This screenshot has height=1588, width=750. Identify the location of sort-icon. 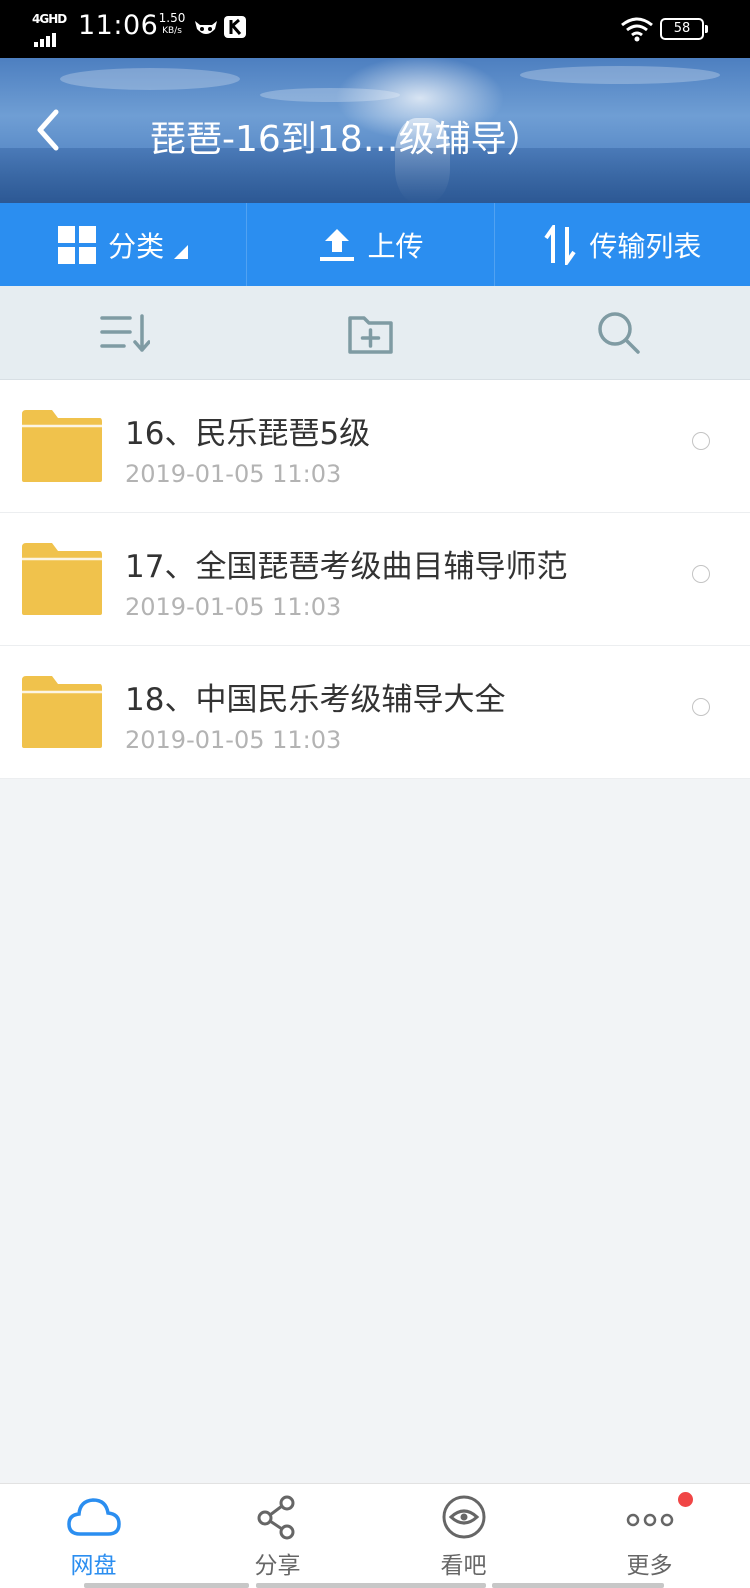
(125, 333).